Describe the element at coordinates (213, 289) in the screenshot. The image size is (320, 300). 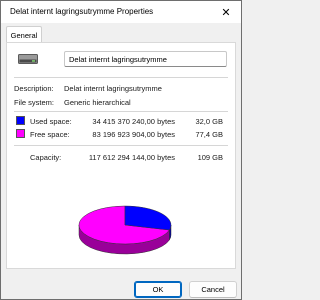
I see `cancel-button: Cancel` at that location.